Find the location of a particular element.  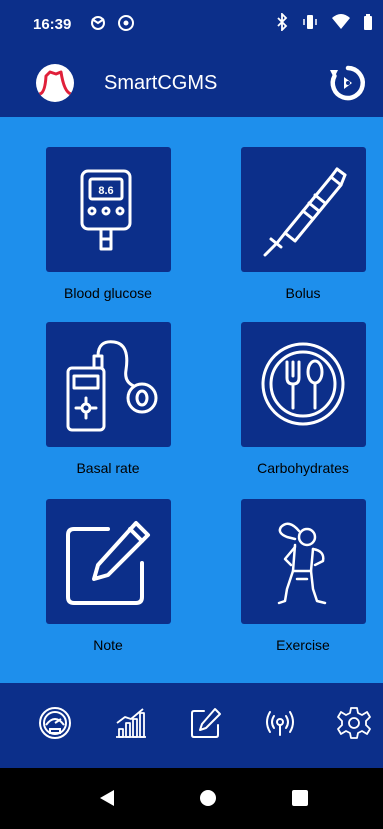

carbohydrates-label: Carbohydrates is located at coordinates (303, 468).